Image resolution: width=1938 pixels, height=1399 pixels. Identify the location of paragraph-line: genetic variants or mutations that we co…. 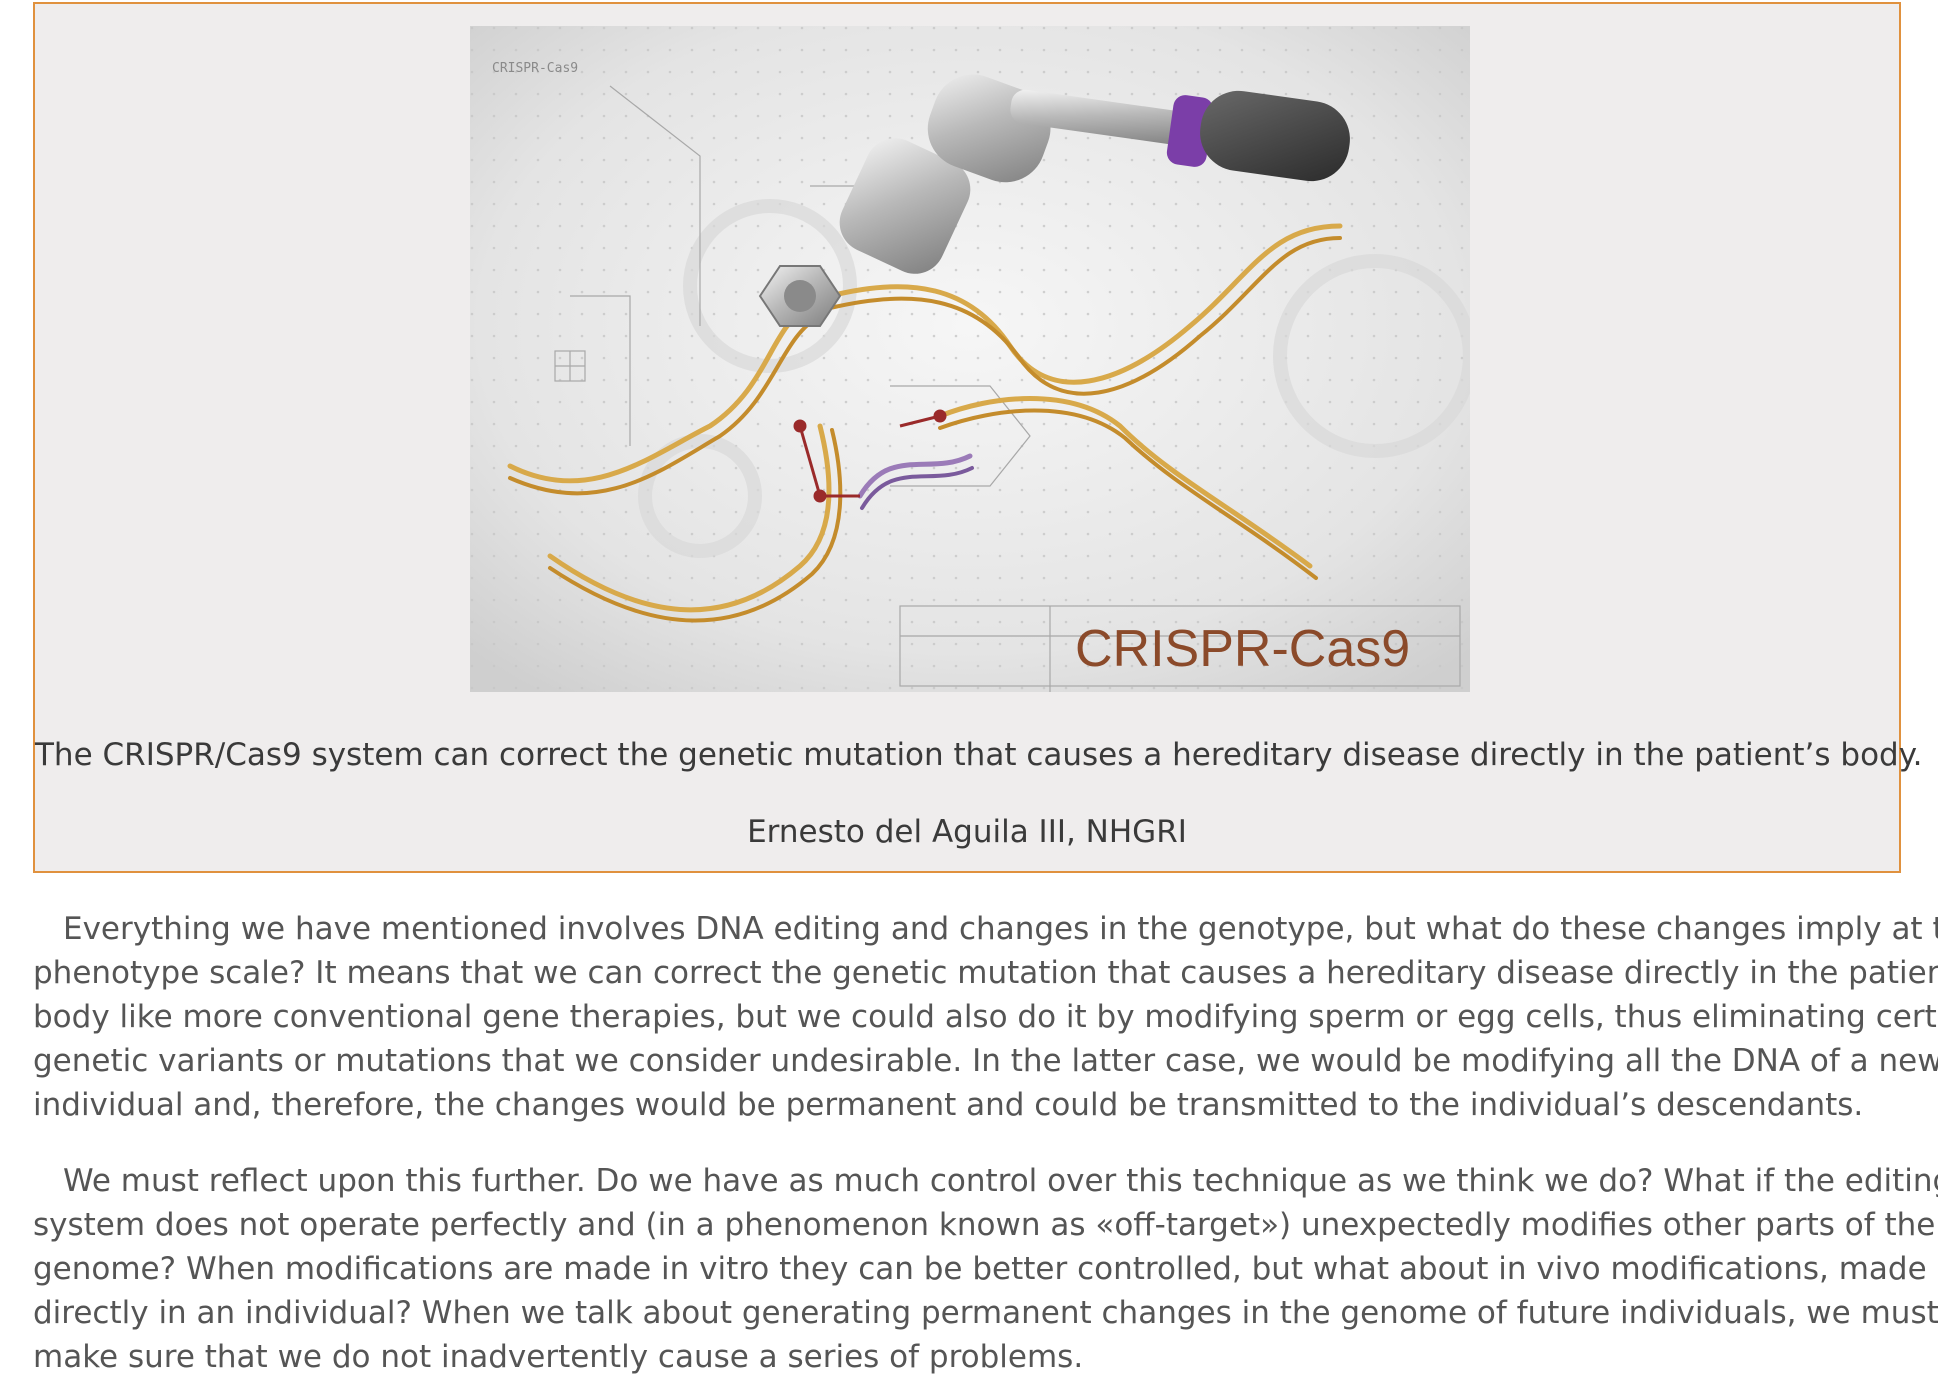
(985, 1061).